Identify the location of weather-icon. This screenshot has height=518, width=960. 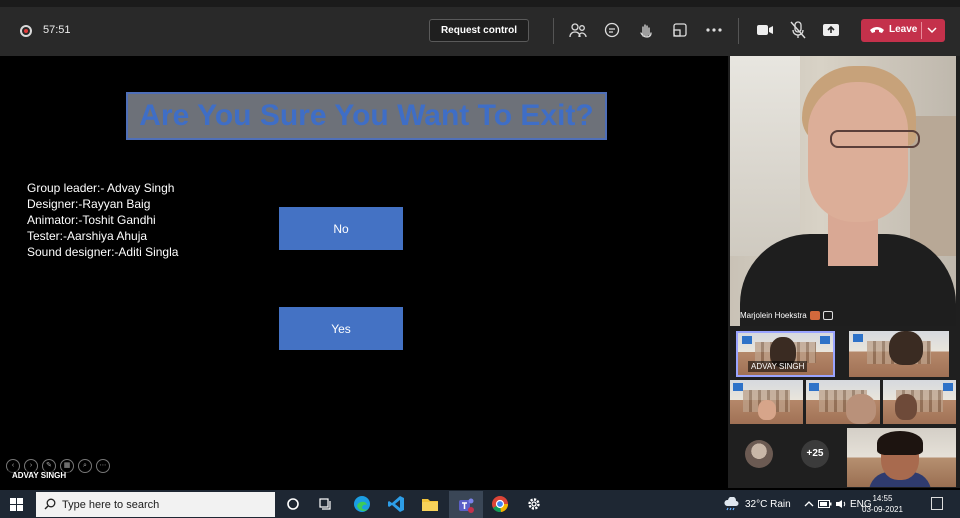
(731, 504).